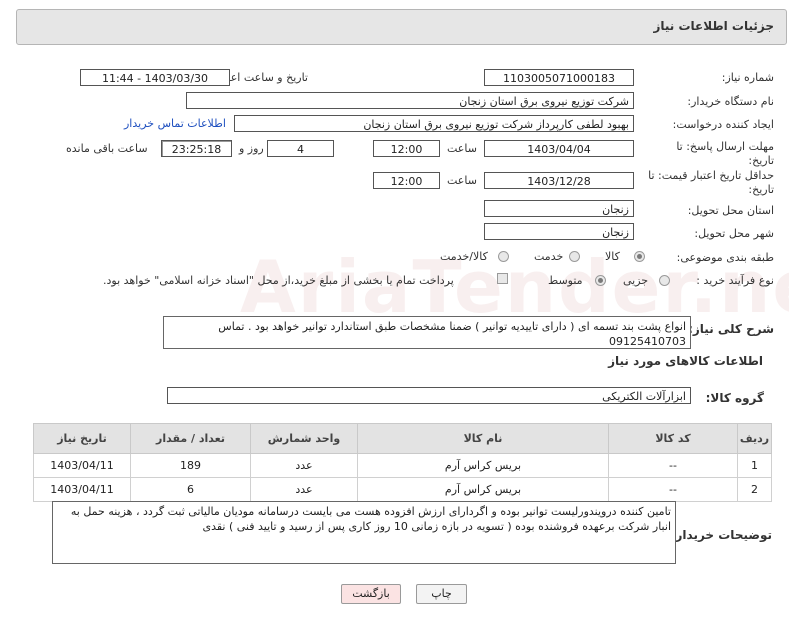 This screenshot has width=789, height=620. Describe the element at coordinates (410, 100) in the screenshot. I see `buyer-field: شرکت توزیع نیروی برق استان زنجان` at that location.